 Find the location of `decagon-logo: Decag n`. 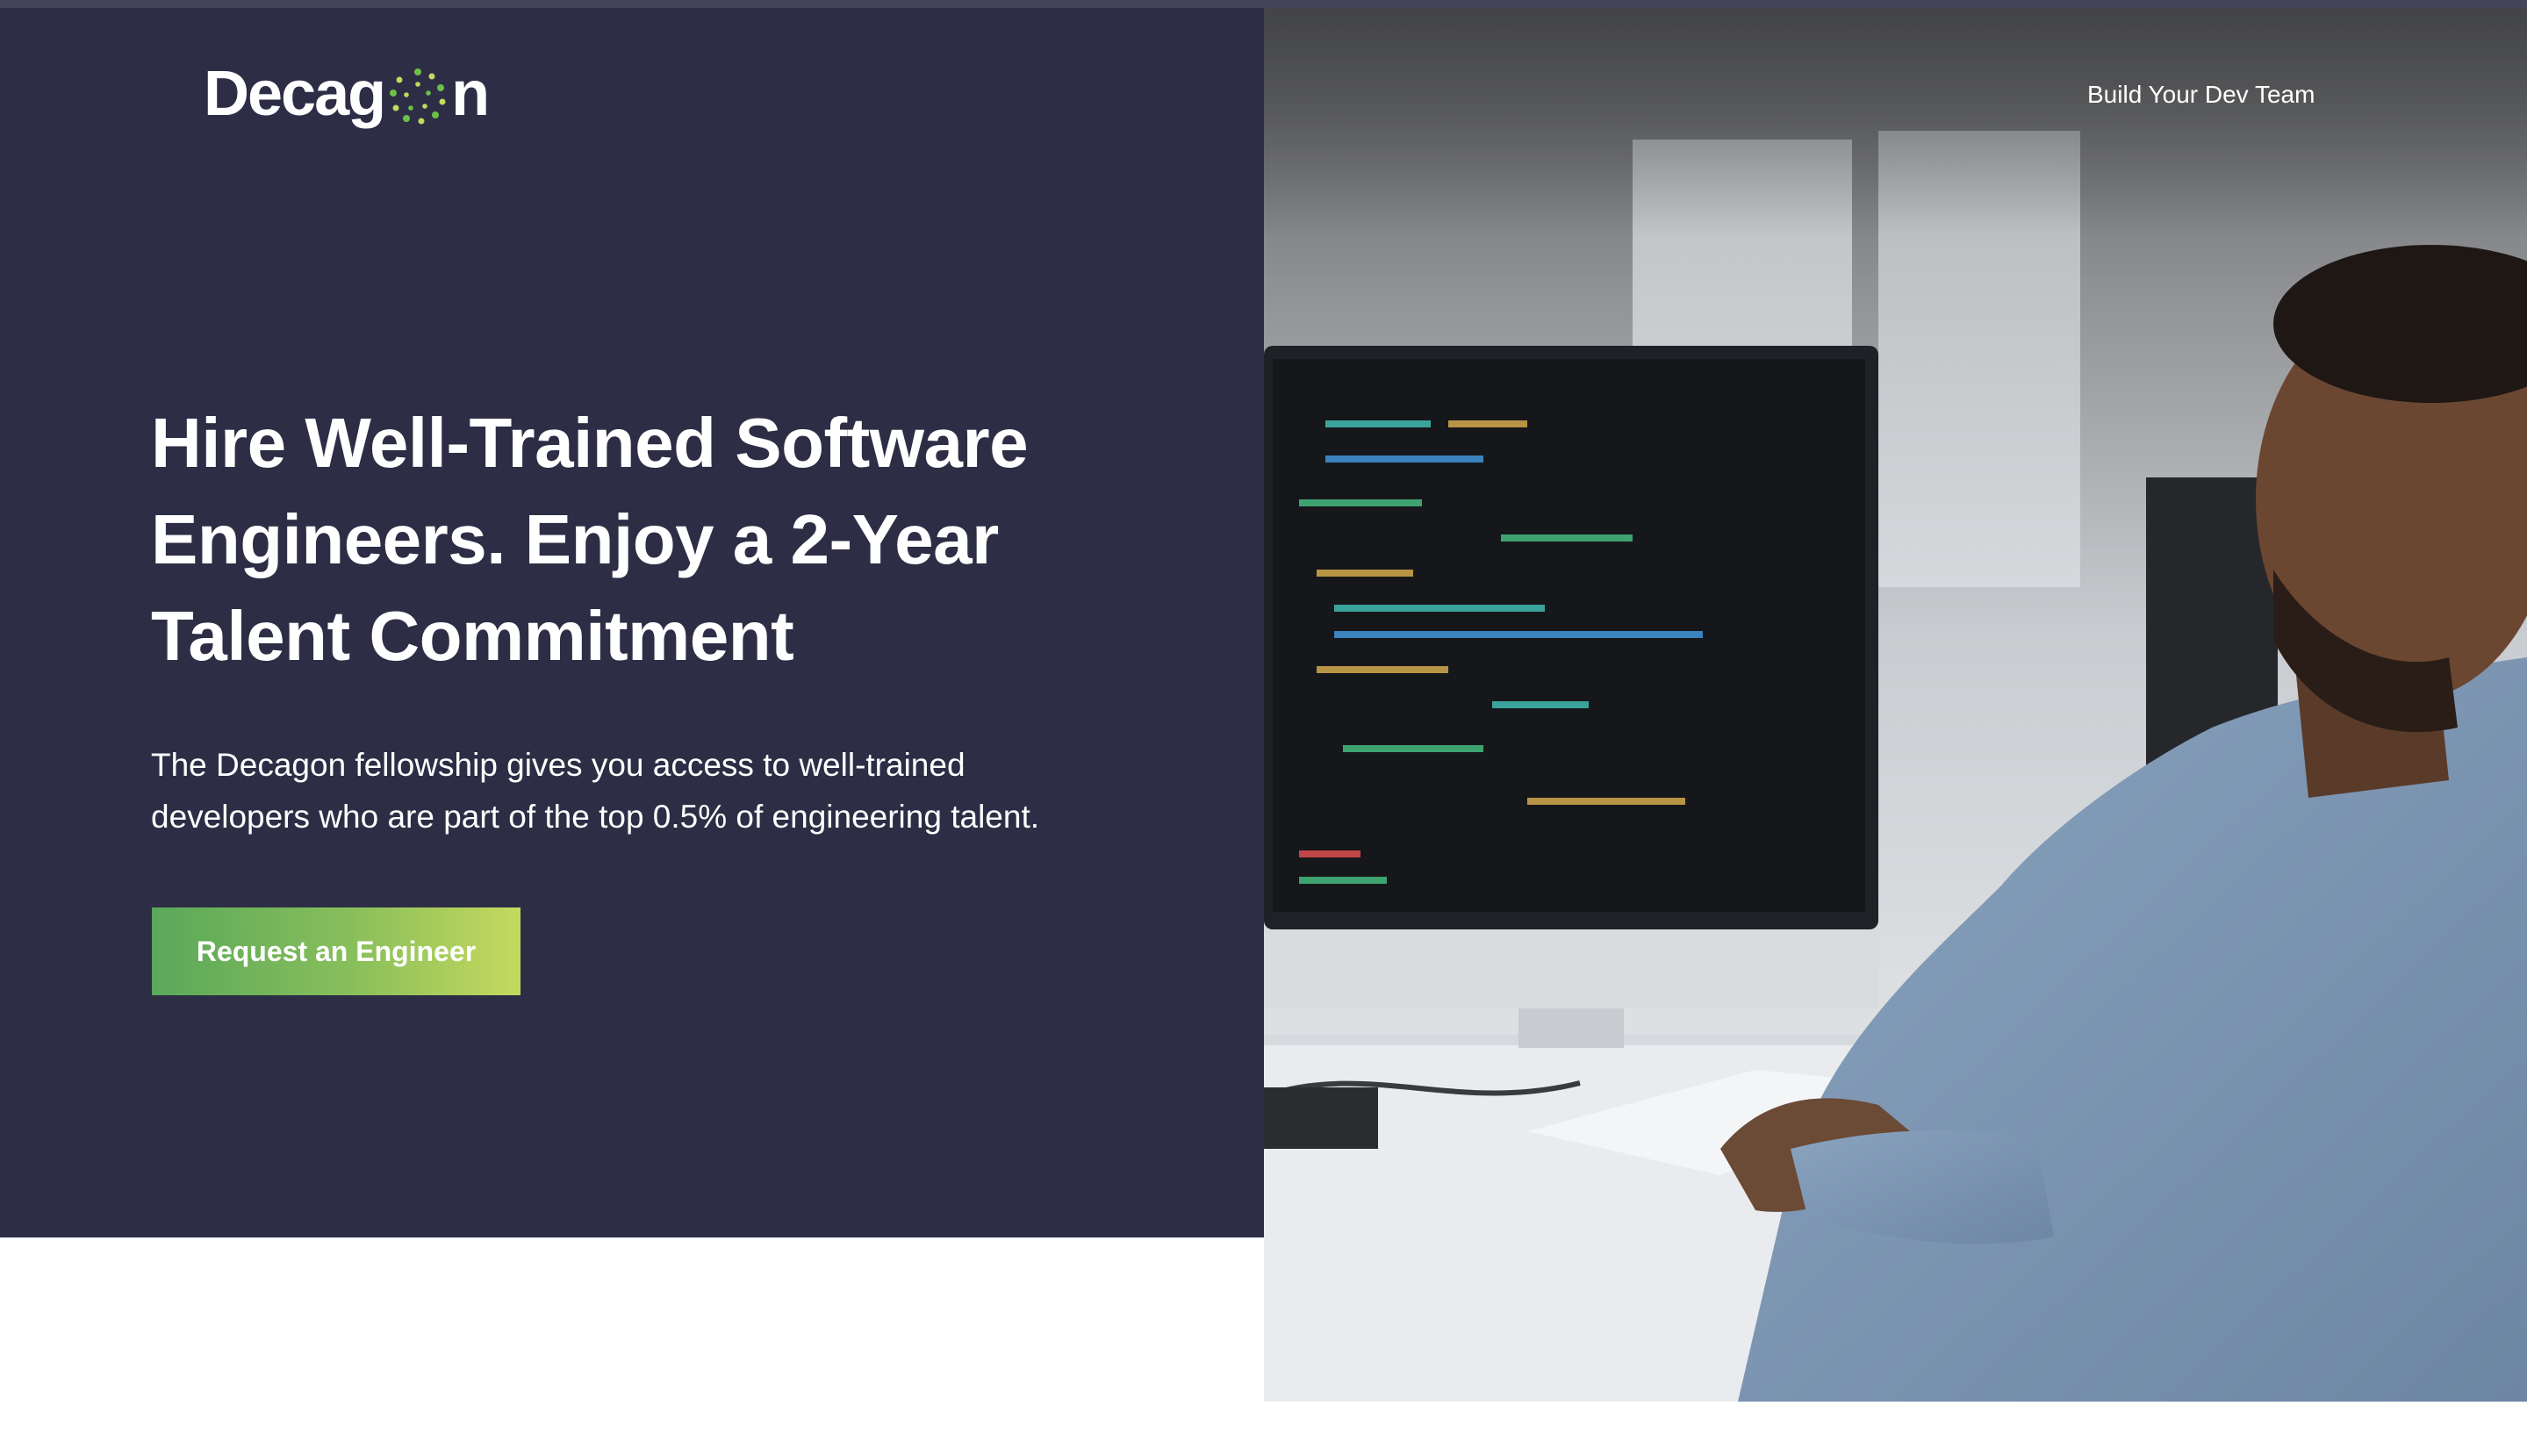

decagon-logo: Decag n is located at coordinates (347, 93).